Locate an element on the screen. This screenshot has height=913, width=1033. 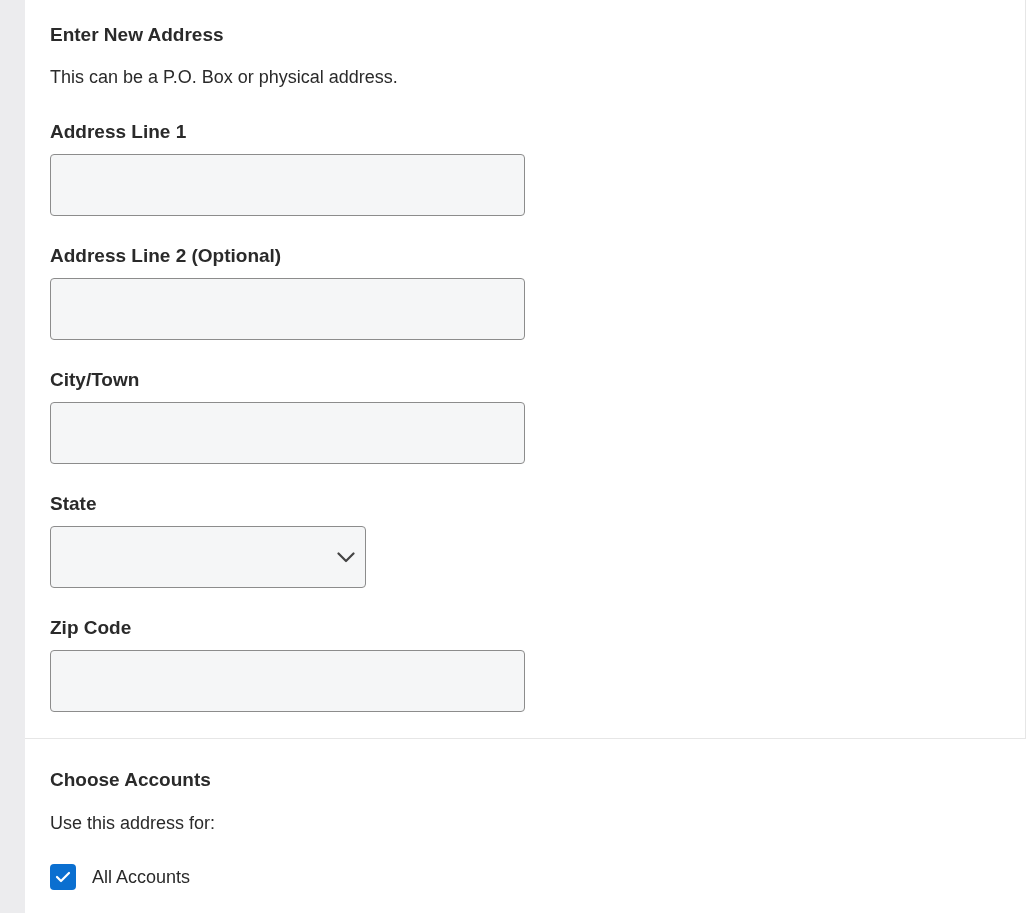
checkmark-icon is located at coordinates (63, 877).